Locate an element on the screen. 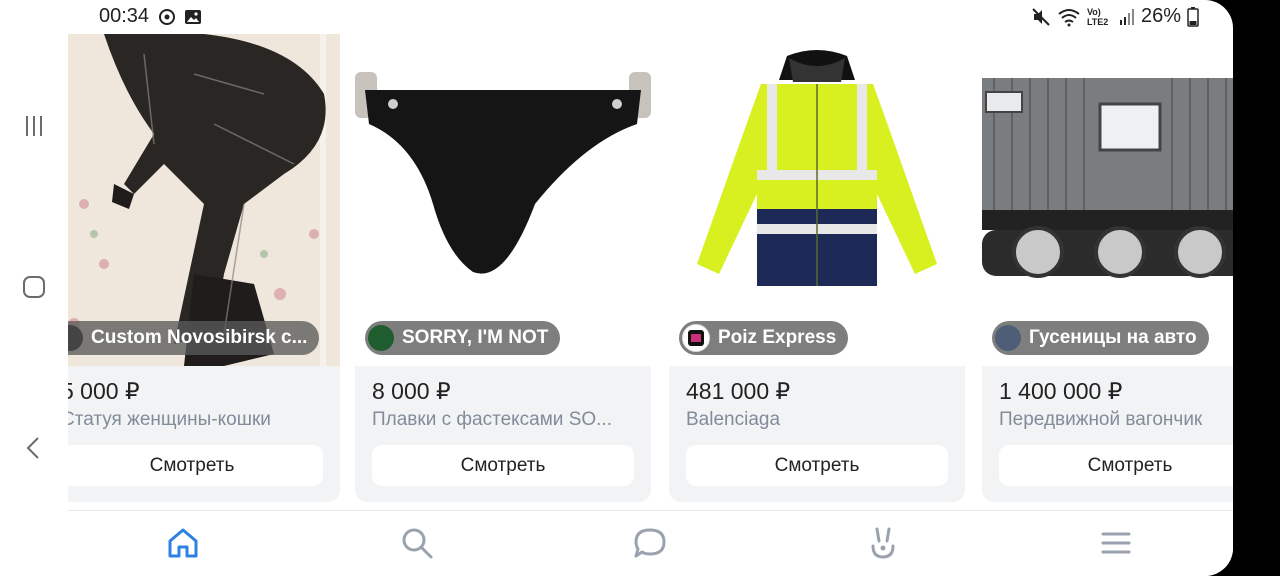  tab-search is located at coordinates (417, 543).